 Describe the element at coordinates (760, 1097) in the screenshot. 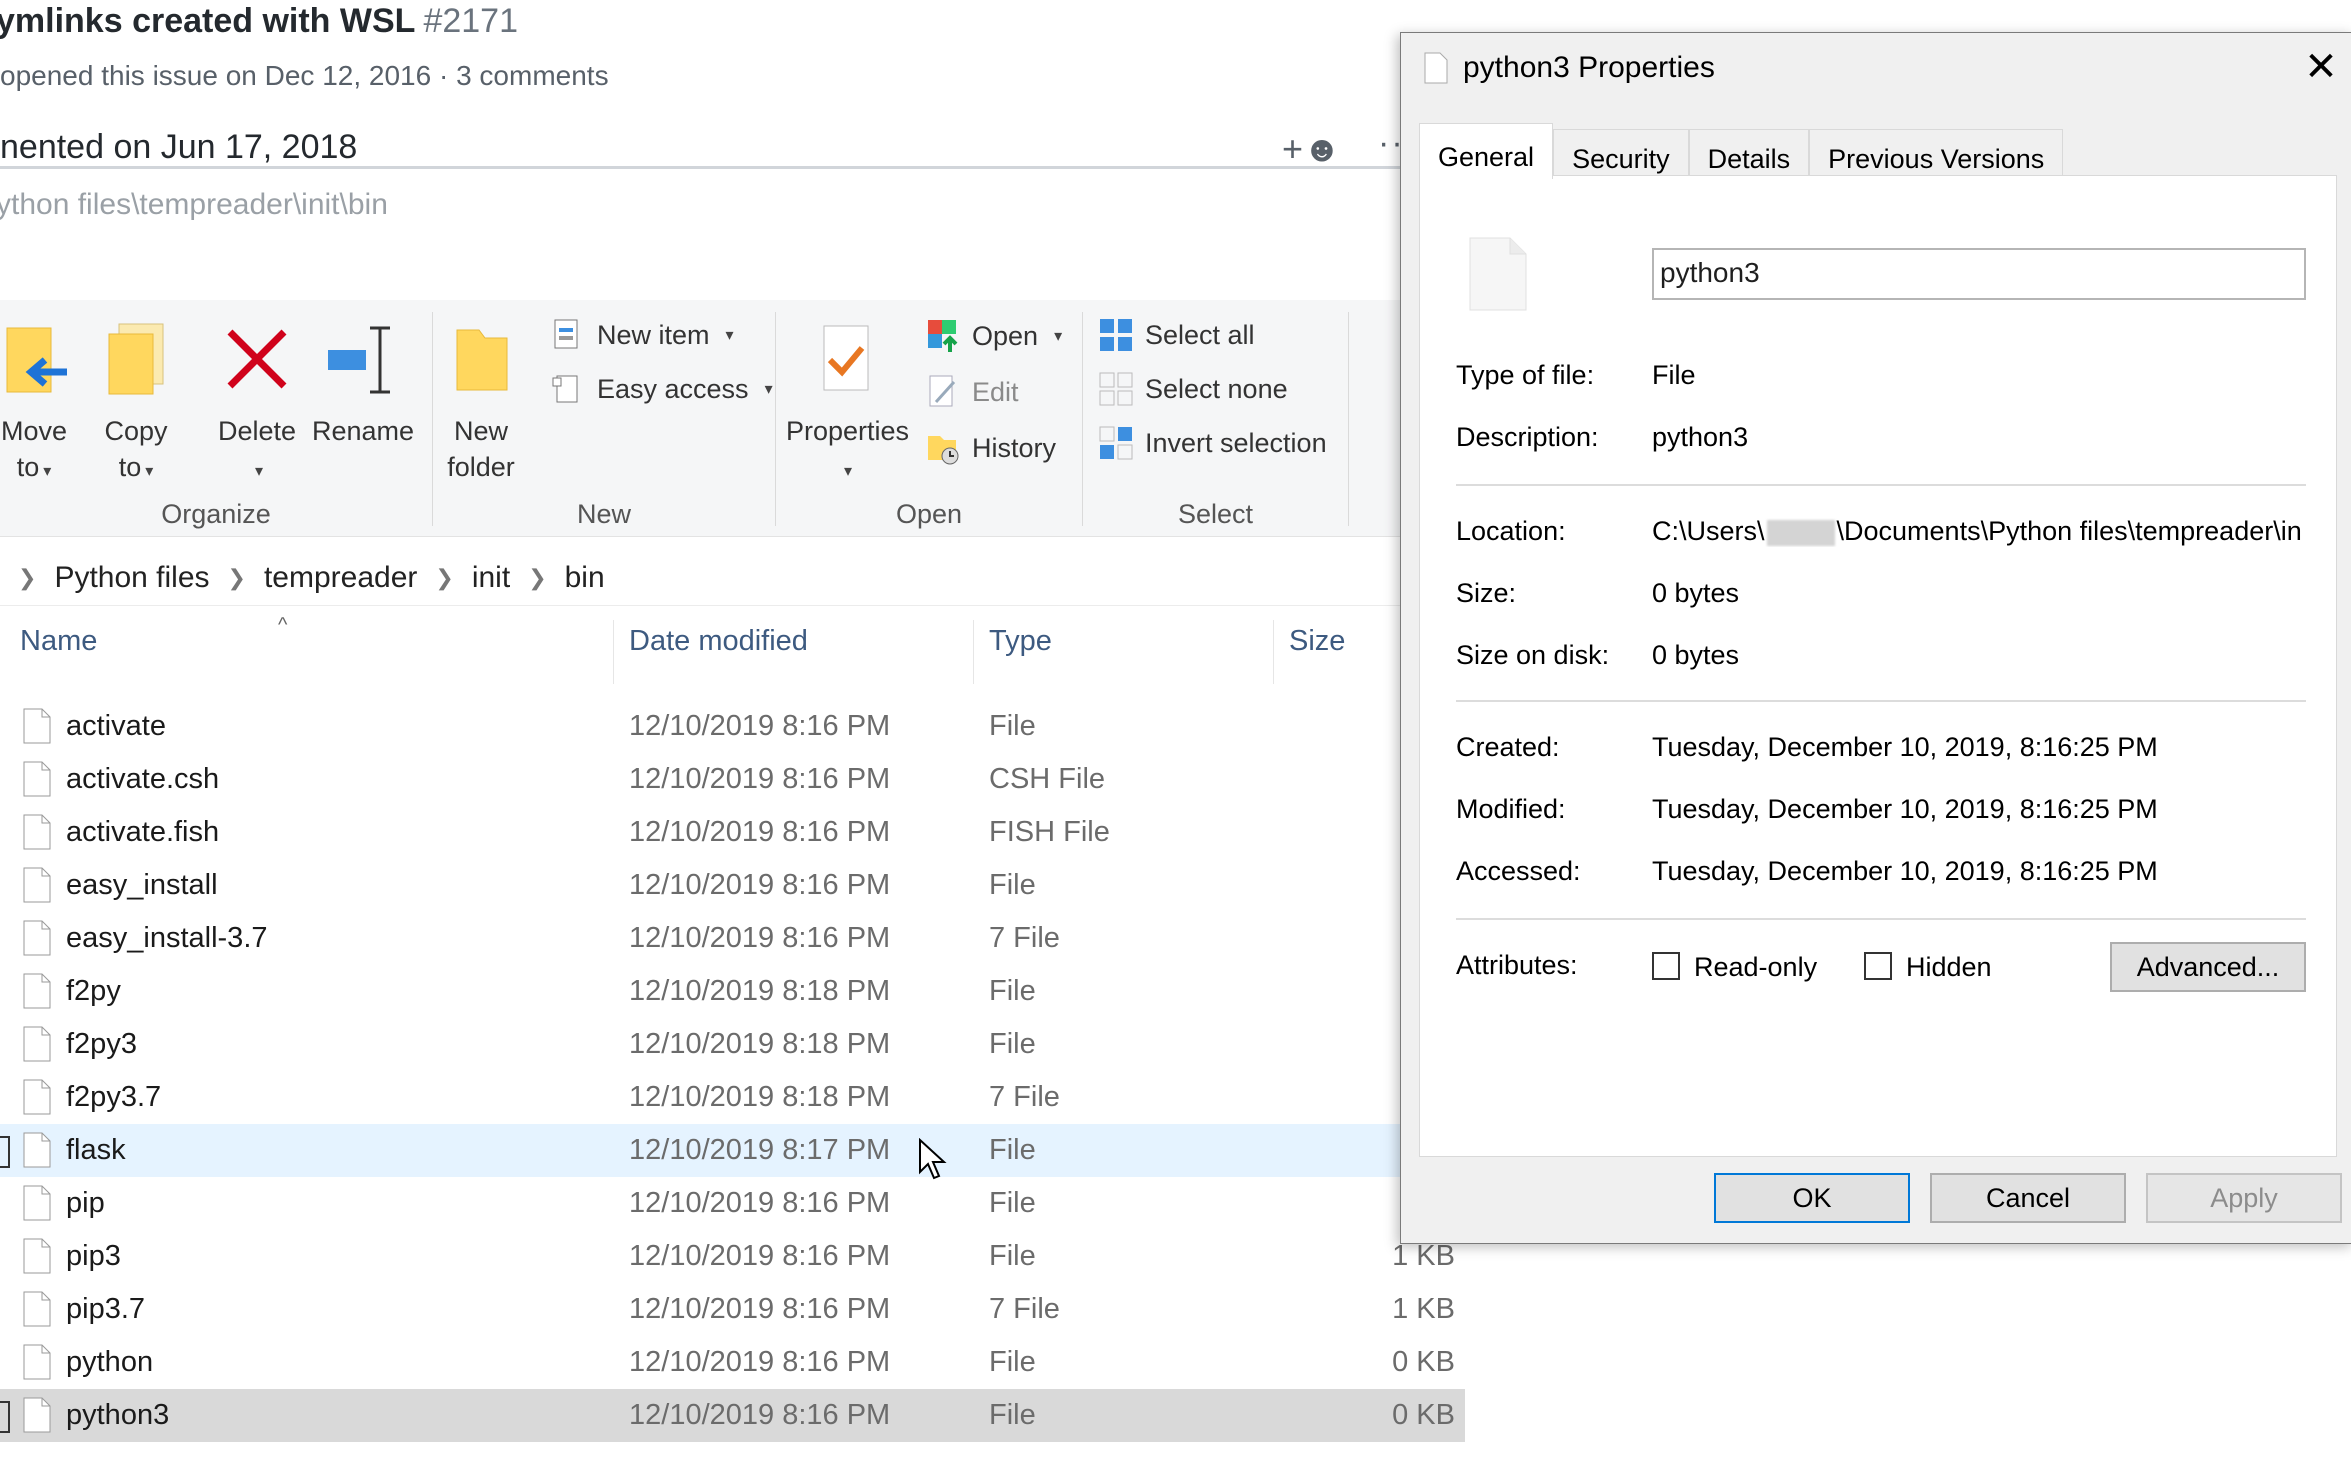

I see `file-date: 12/10/2019 8:18 PM` at that location.